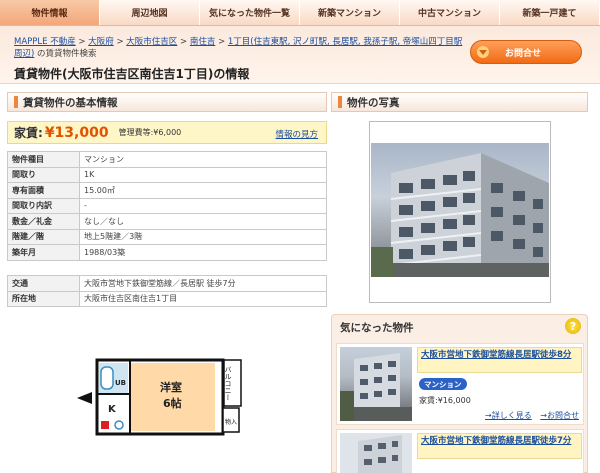  I want to click on table-row: 交通 大阪市営地下鉄御堂筋線／長居駅 徒歩7分, so click(167, 283).